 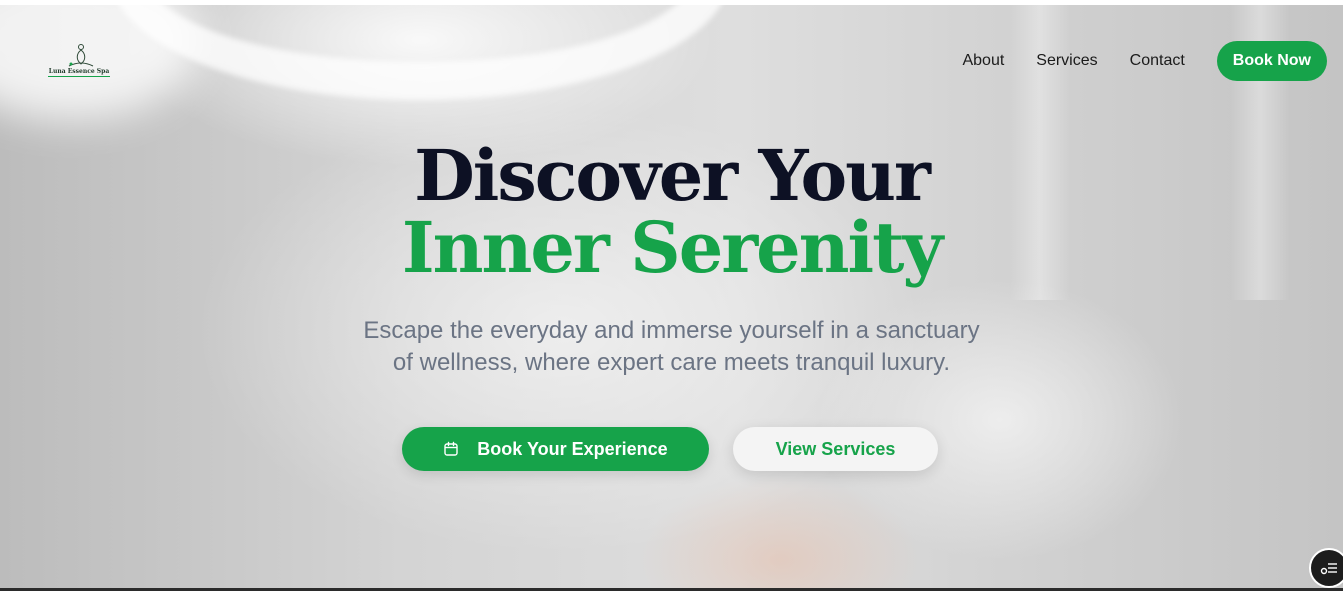 I want to click on brand-logo: Luna Essence Spa, so click(x=79, y=62).